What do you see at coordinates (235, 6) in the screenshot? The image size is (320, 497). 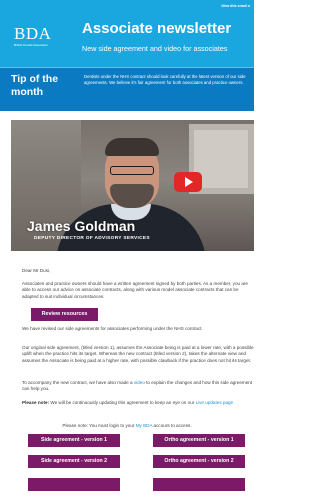 I see `view-in-browser-link: View this email o` at bounding box center [235, 6].